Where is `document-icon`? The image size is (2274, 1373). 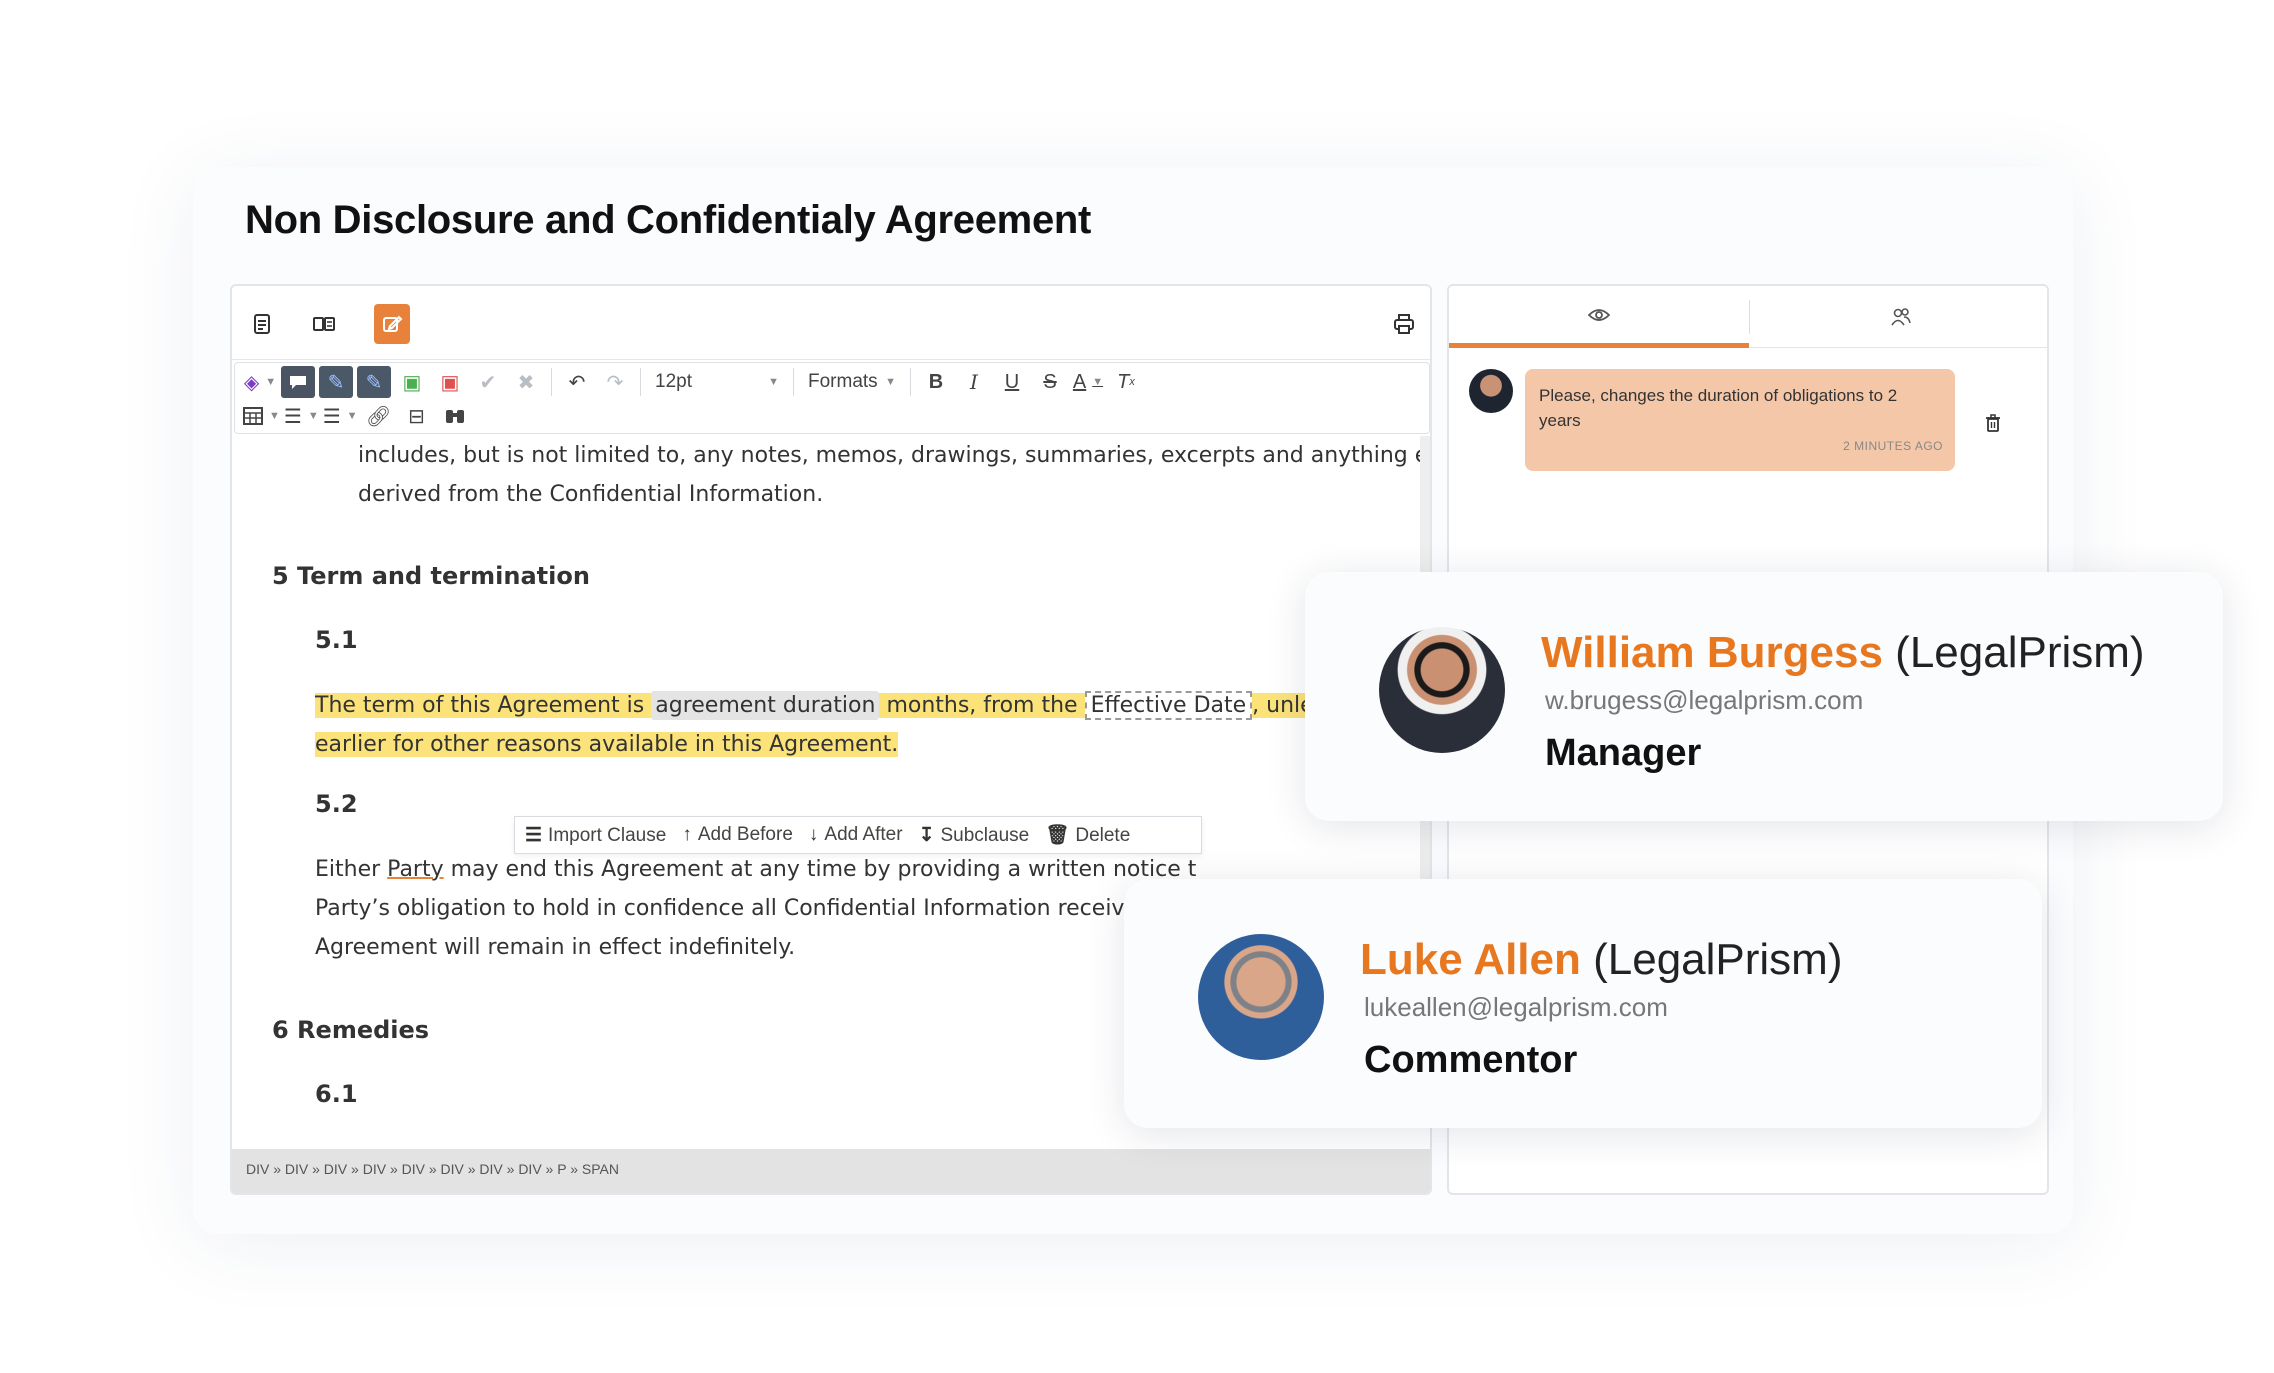 document-icon is located at coordinates (262, 324).